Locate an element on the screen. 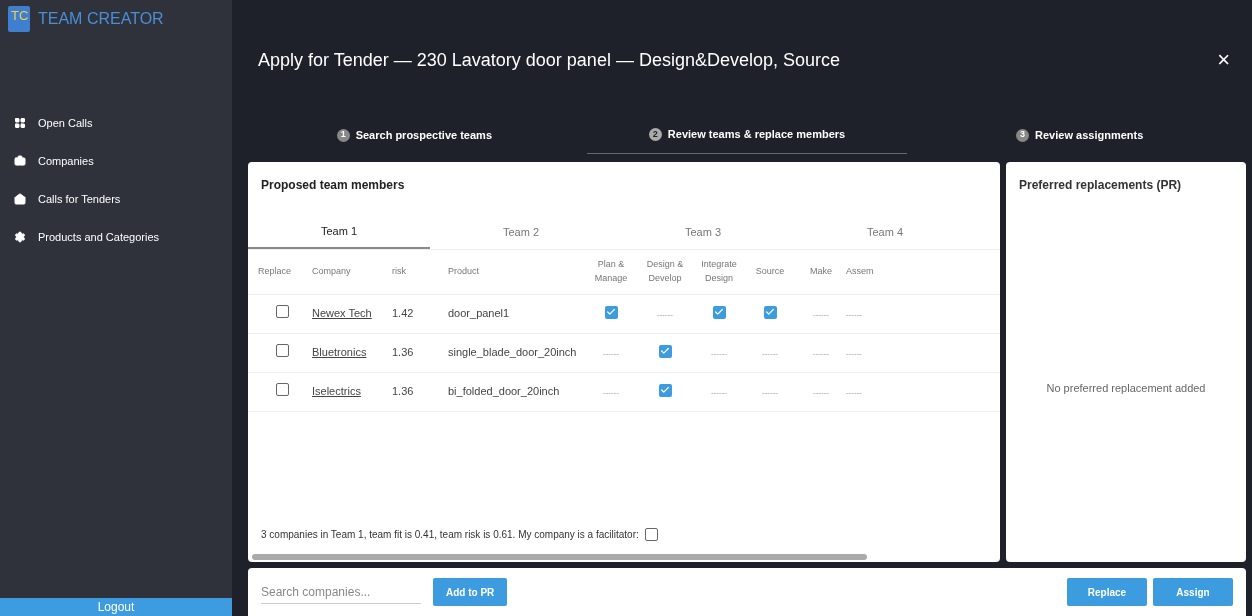  facilitator-checkbox is located at coordinates (651, 534).